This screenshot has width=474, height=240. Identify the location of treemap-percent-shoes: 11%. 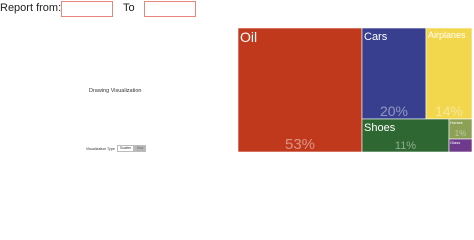
(405, 146).